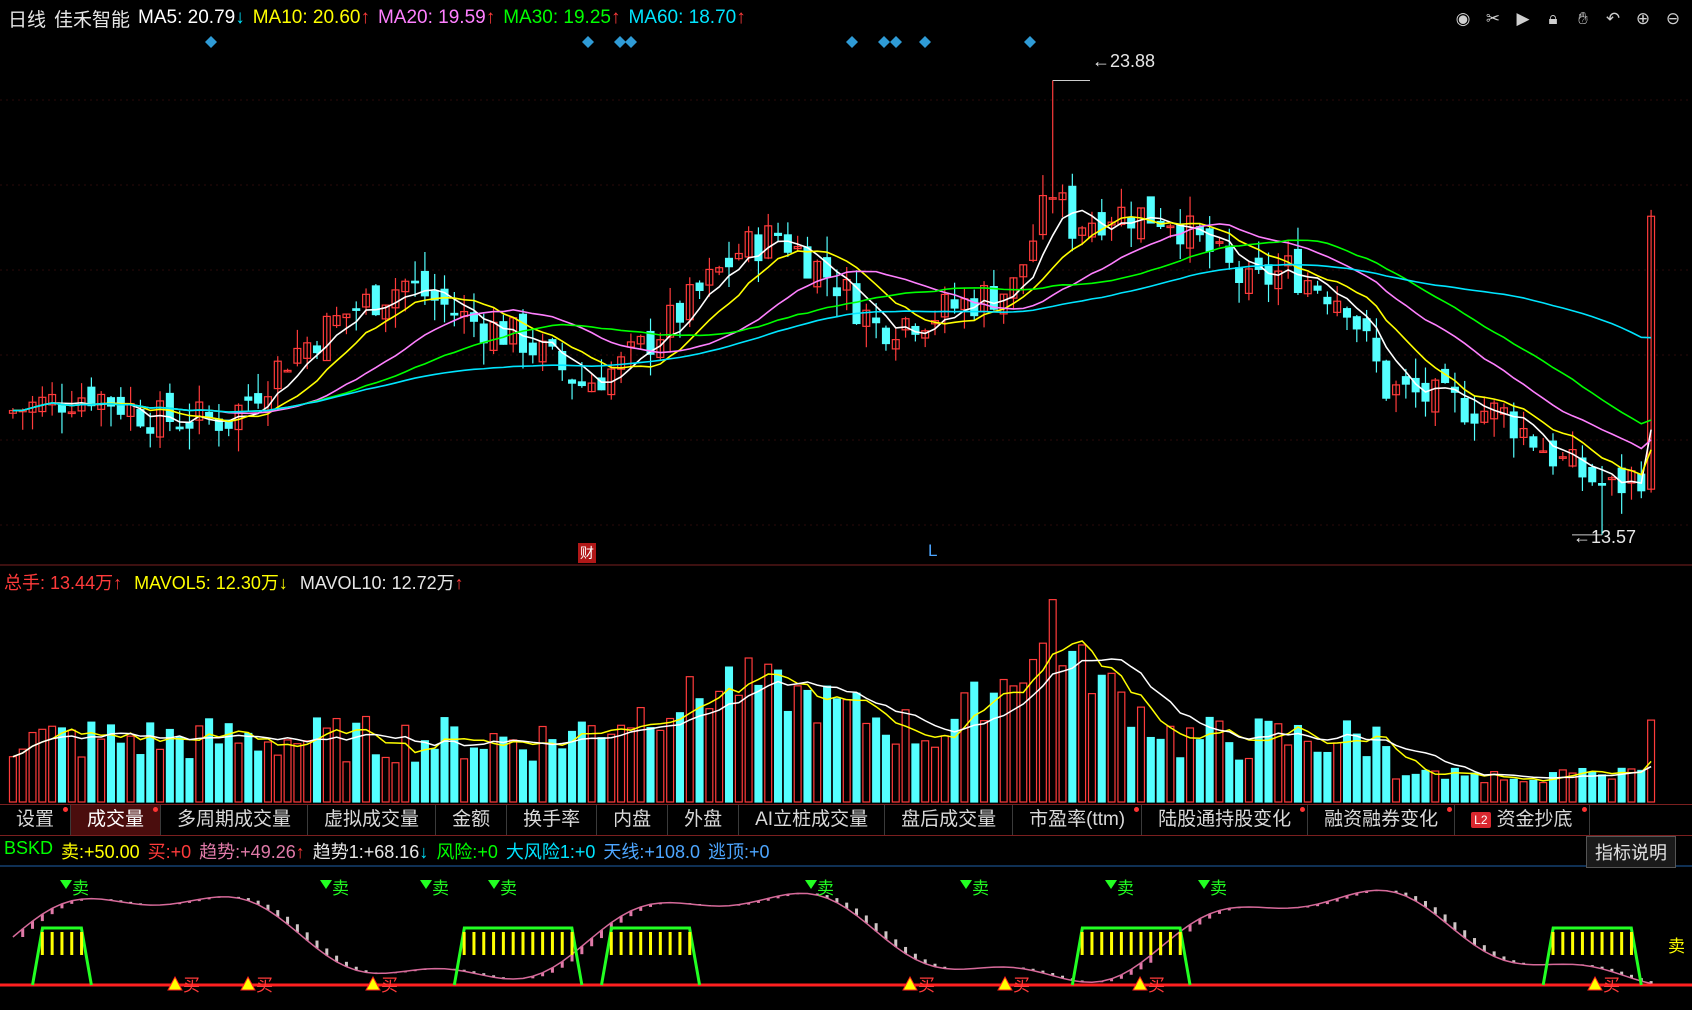 Image resolution: width=1692 pixels, height=1010 pixels. What do you see at coordinates (235, 820) in the screenshot?
I see `tab-item: 多周期成交量` at bounding box center [235, 820].